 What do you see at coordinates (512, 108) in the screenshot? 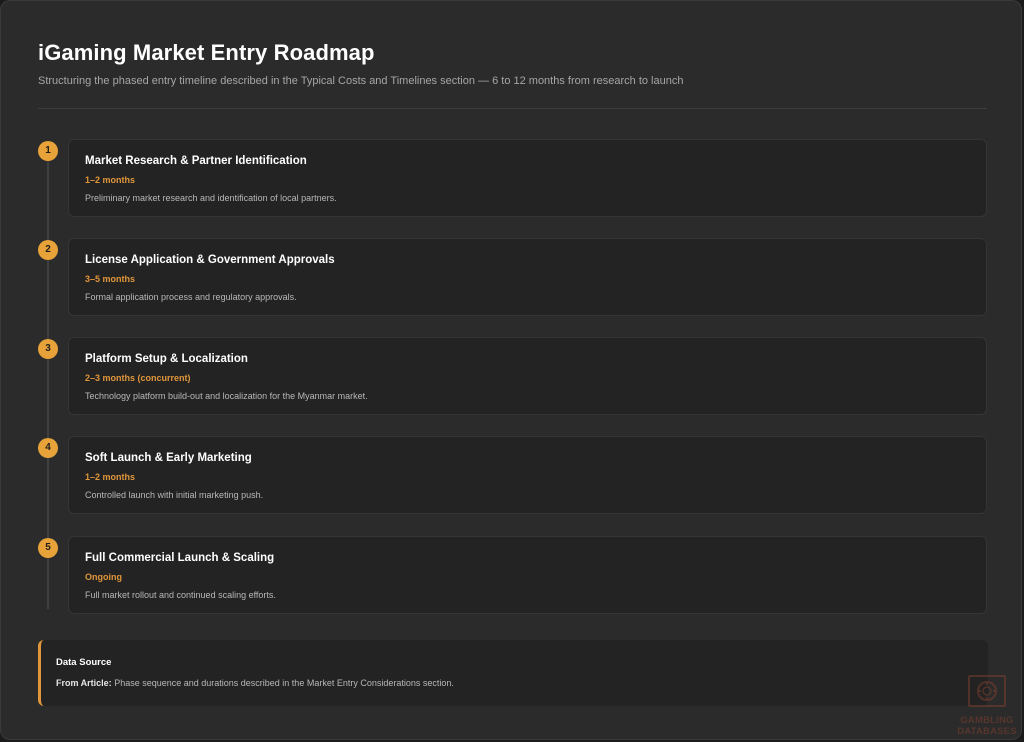
I see `header-divider` at bounding box center [512, 108].